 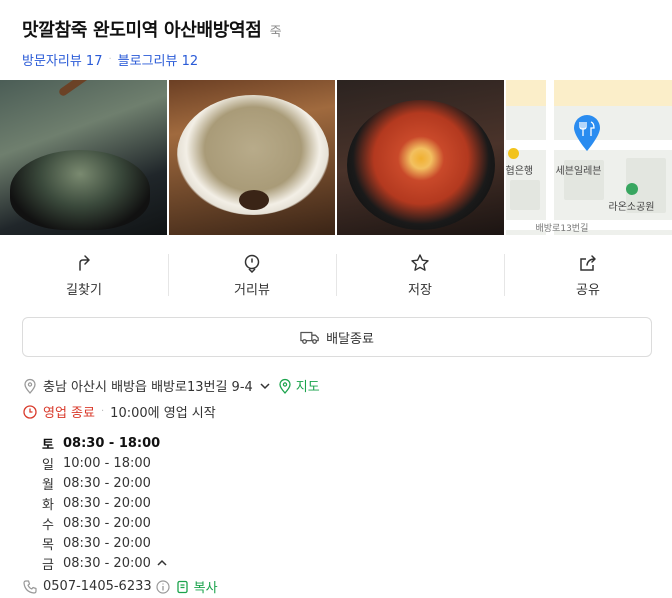 I want to click on place-header: 맛깔참죽 완도미역 아산배방역점 죽 방문자리뷰 17 · 블로그리뷰 12, so click(x=342, y=42).